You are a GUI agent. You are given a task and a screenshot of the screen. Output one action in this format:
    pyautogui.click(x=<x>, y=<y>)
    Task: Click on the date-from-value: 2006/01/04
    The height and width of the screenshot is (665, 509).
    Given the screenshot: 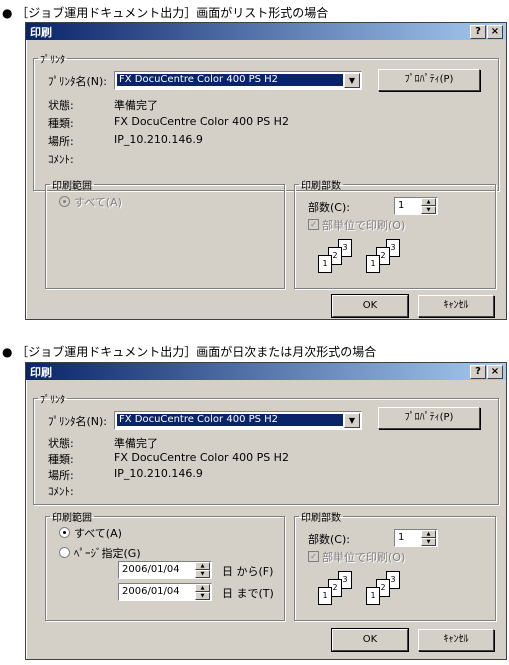 What is the action you would take?
    pyautogui.click(x=151, y=569)
    